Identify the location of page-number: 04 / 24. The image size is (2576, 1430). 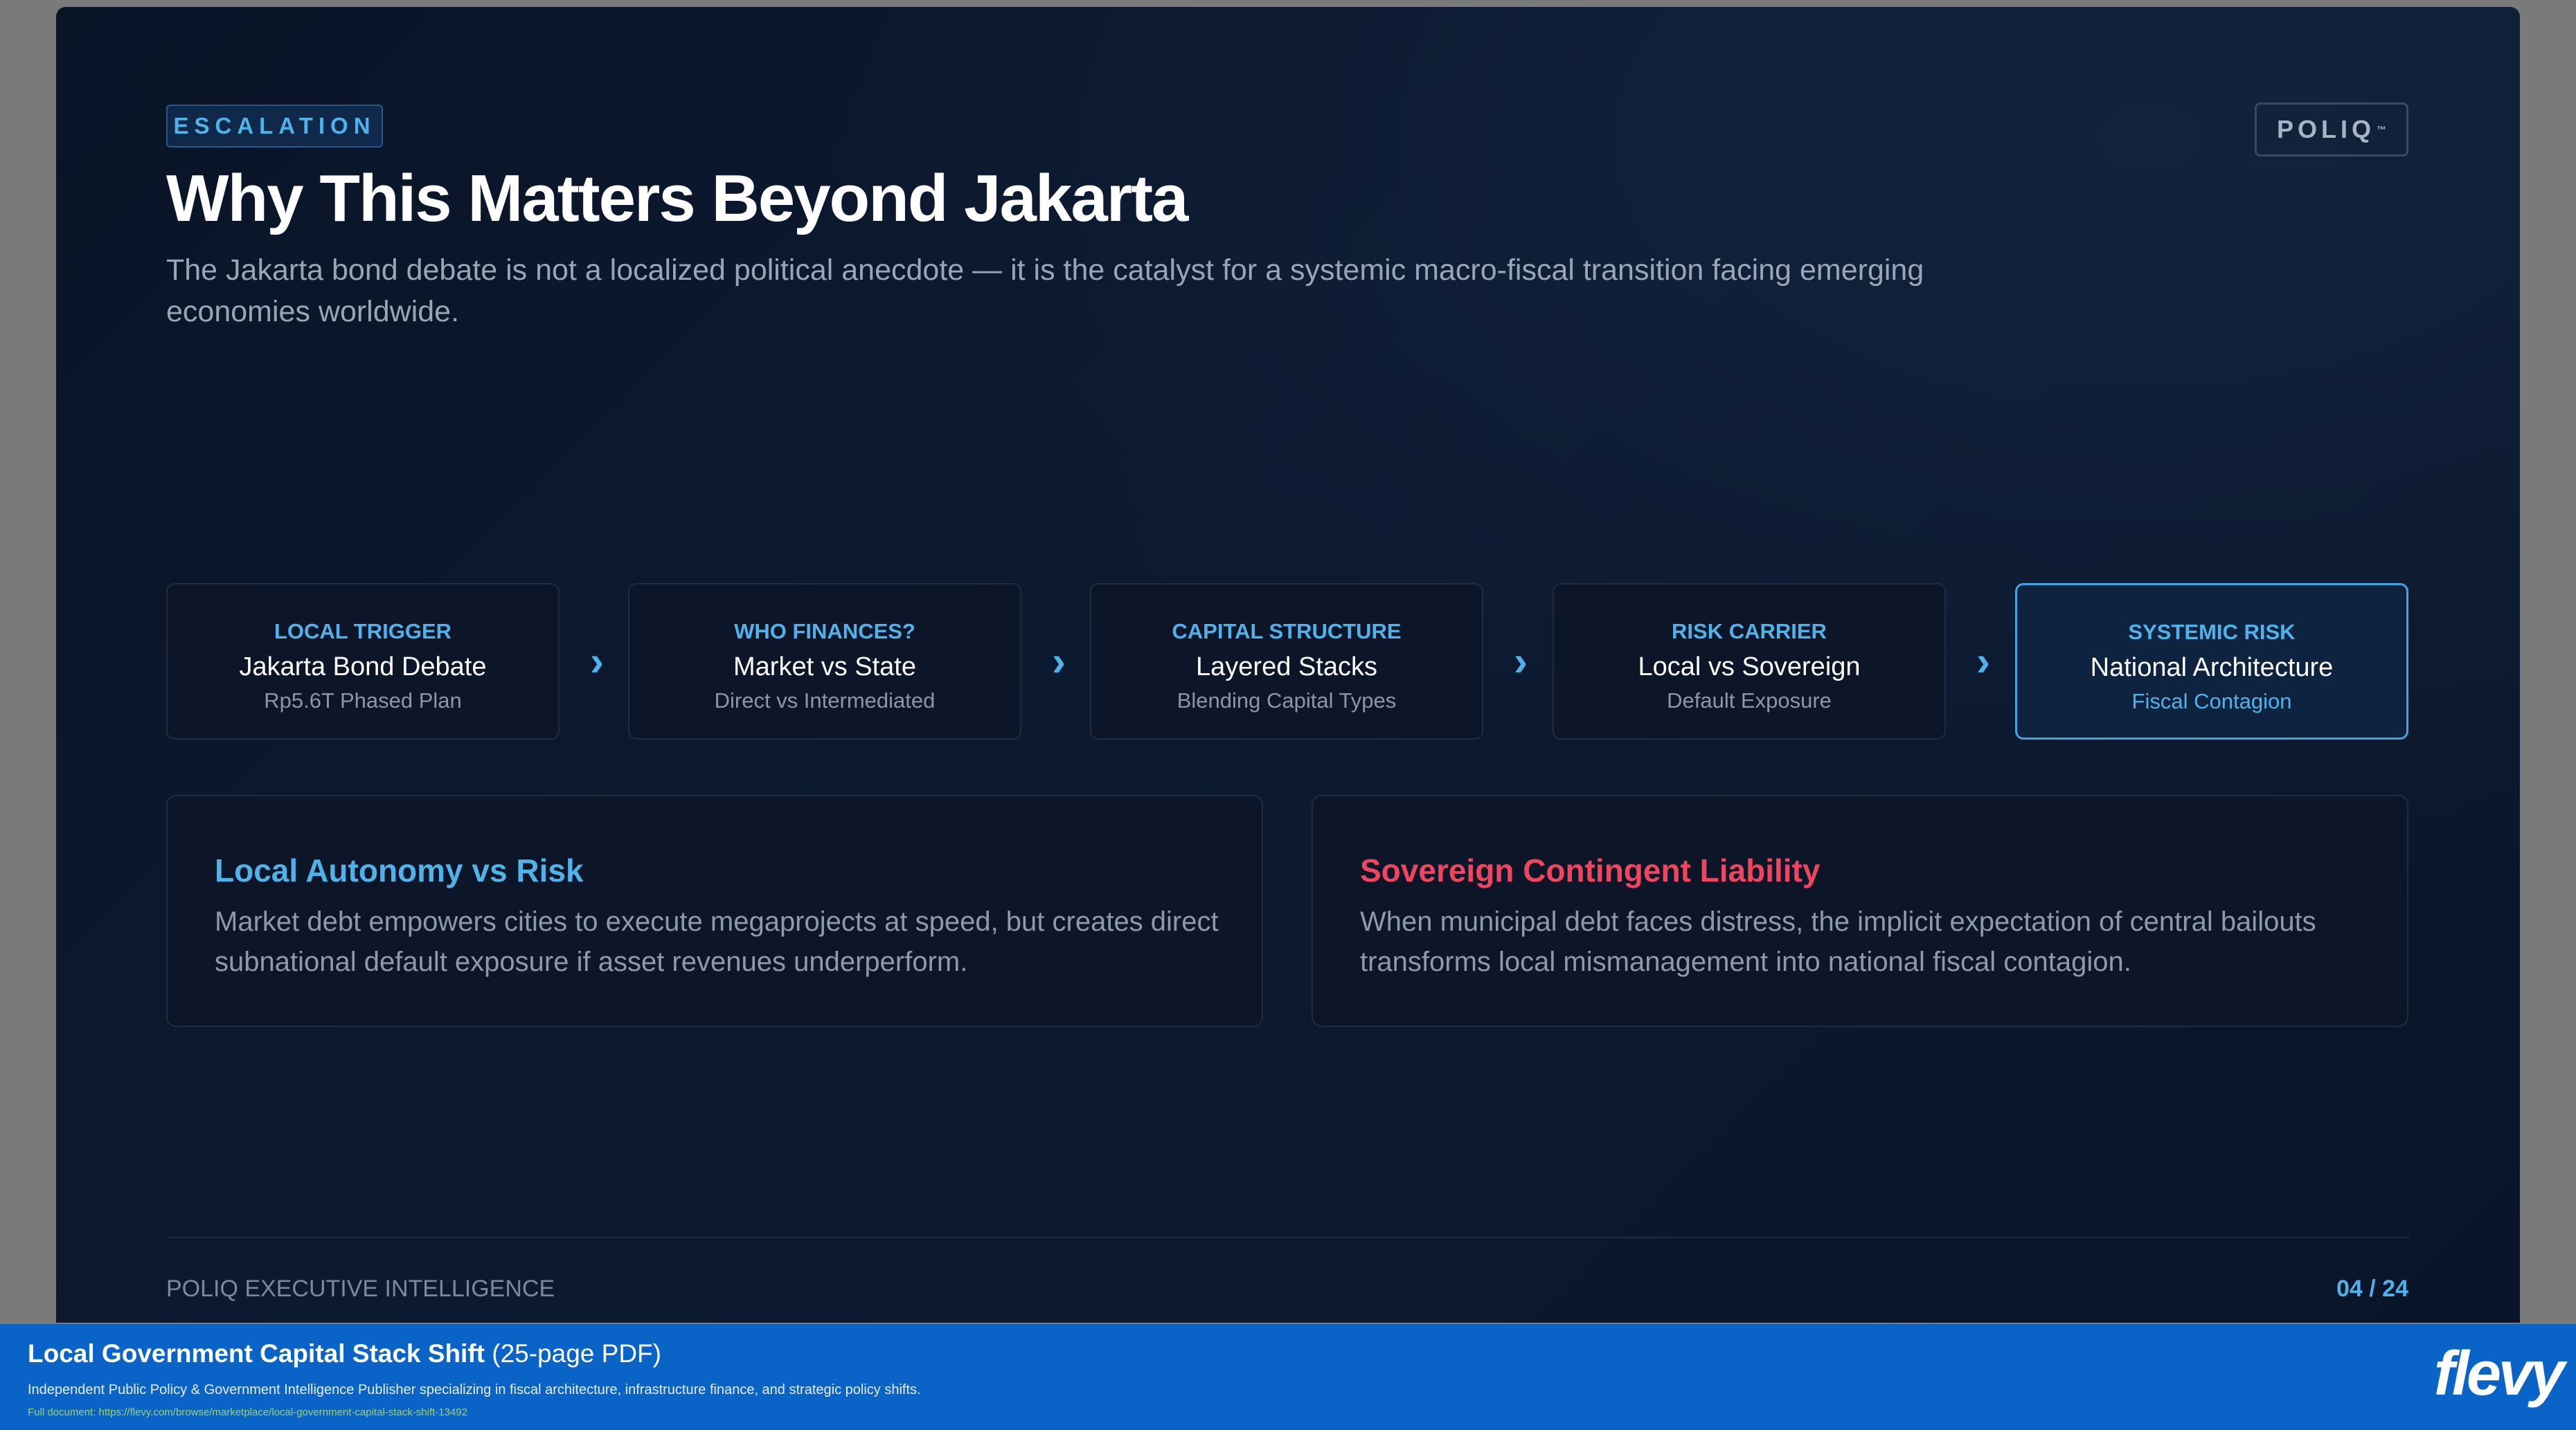
(2372, 1289).